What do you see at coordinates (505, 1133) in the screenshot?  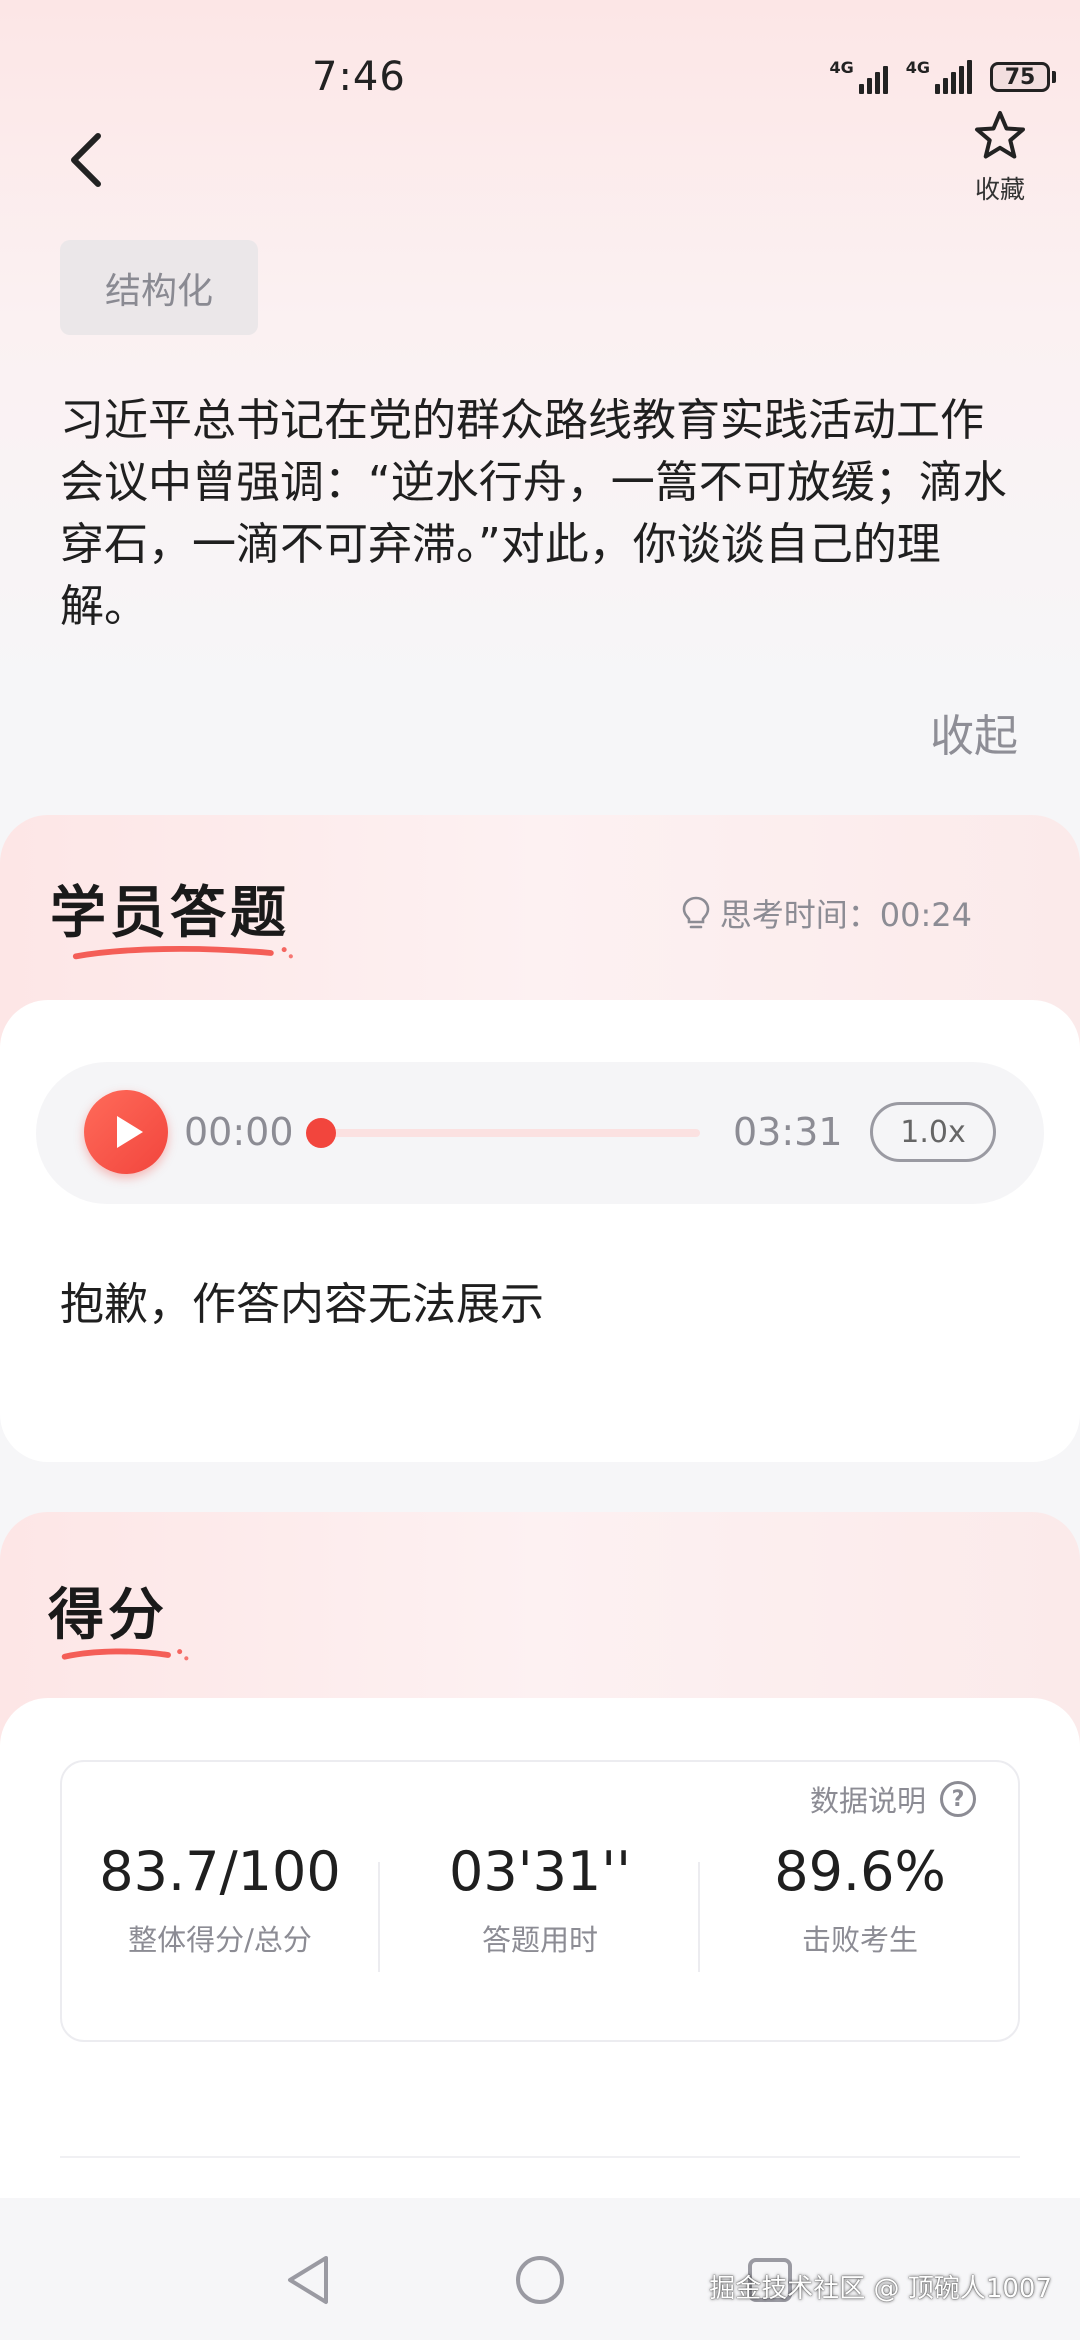 I see `progress-track` at bounding box center [505, 1133].